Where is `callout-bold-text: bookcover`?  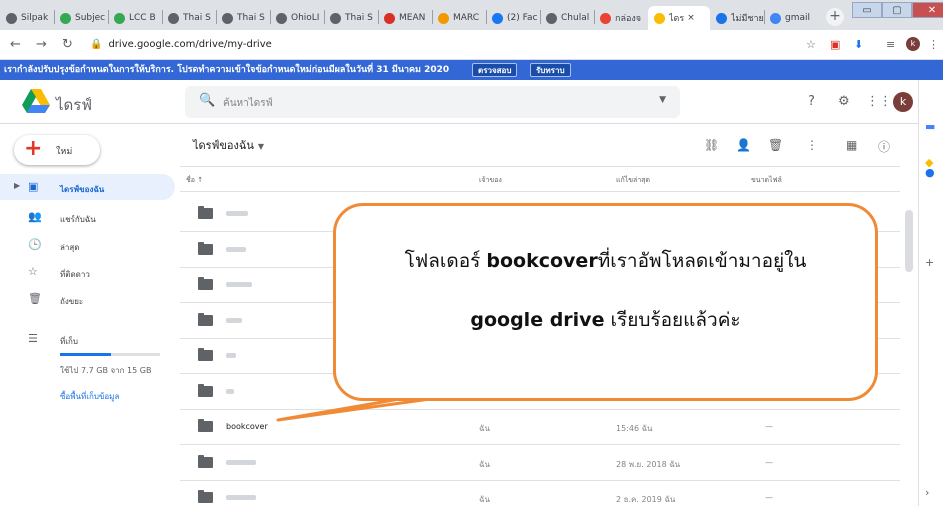 callout-bold-text: bookcover is located at coordinates (542, 261).